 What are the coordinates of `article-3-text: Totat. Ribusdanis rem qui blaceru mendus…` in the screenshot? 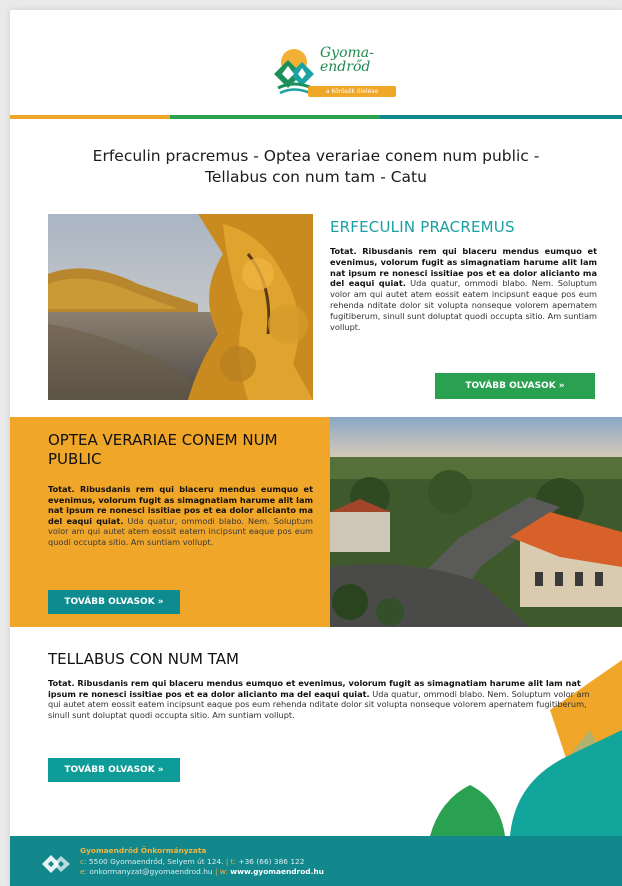 It's located at (323, 699).